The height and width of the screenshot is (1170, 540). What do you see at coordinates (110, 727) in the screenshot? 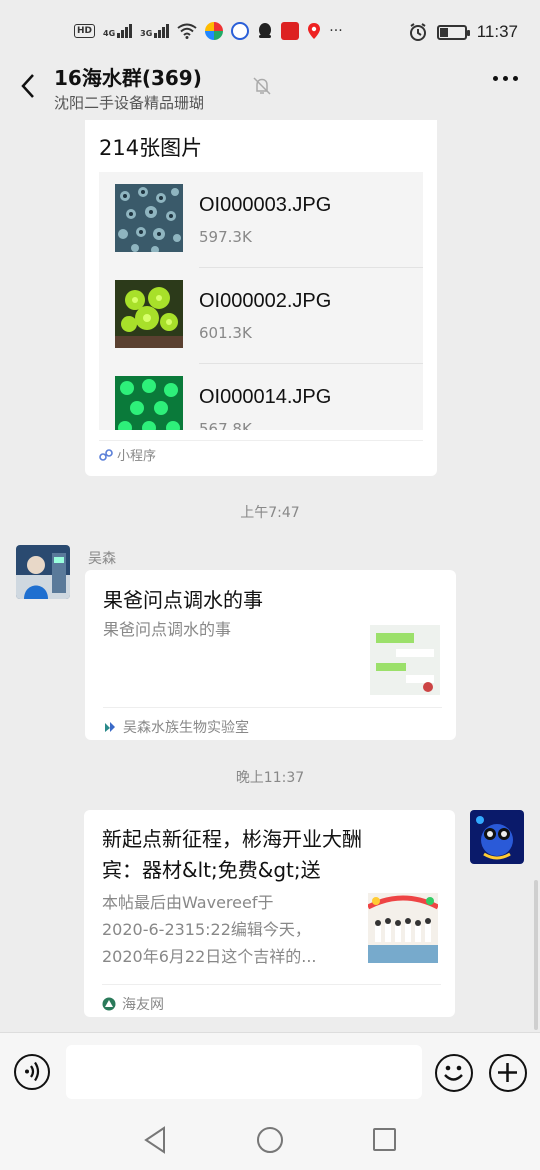
I see `official-account-icon` at bounding box center [110, 727].